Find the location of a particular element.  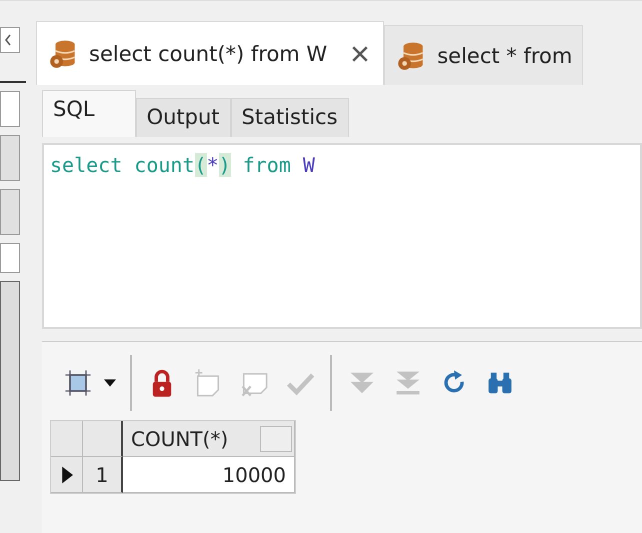

tab: Statistics is located at coordinates (289, 117).